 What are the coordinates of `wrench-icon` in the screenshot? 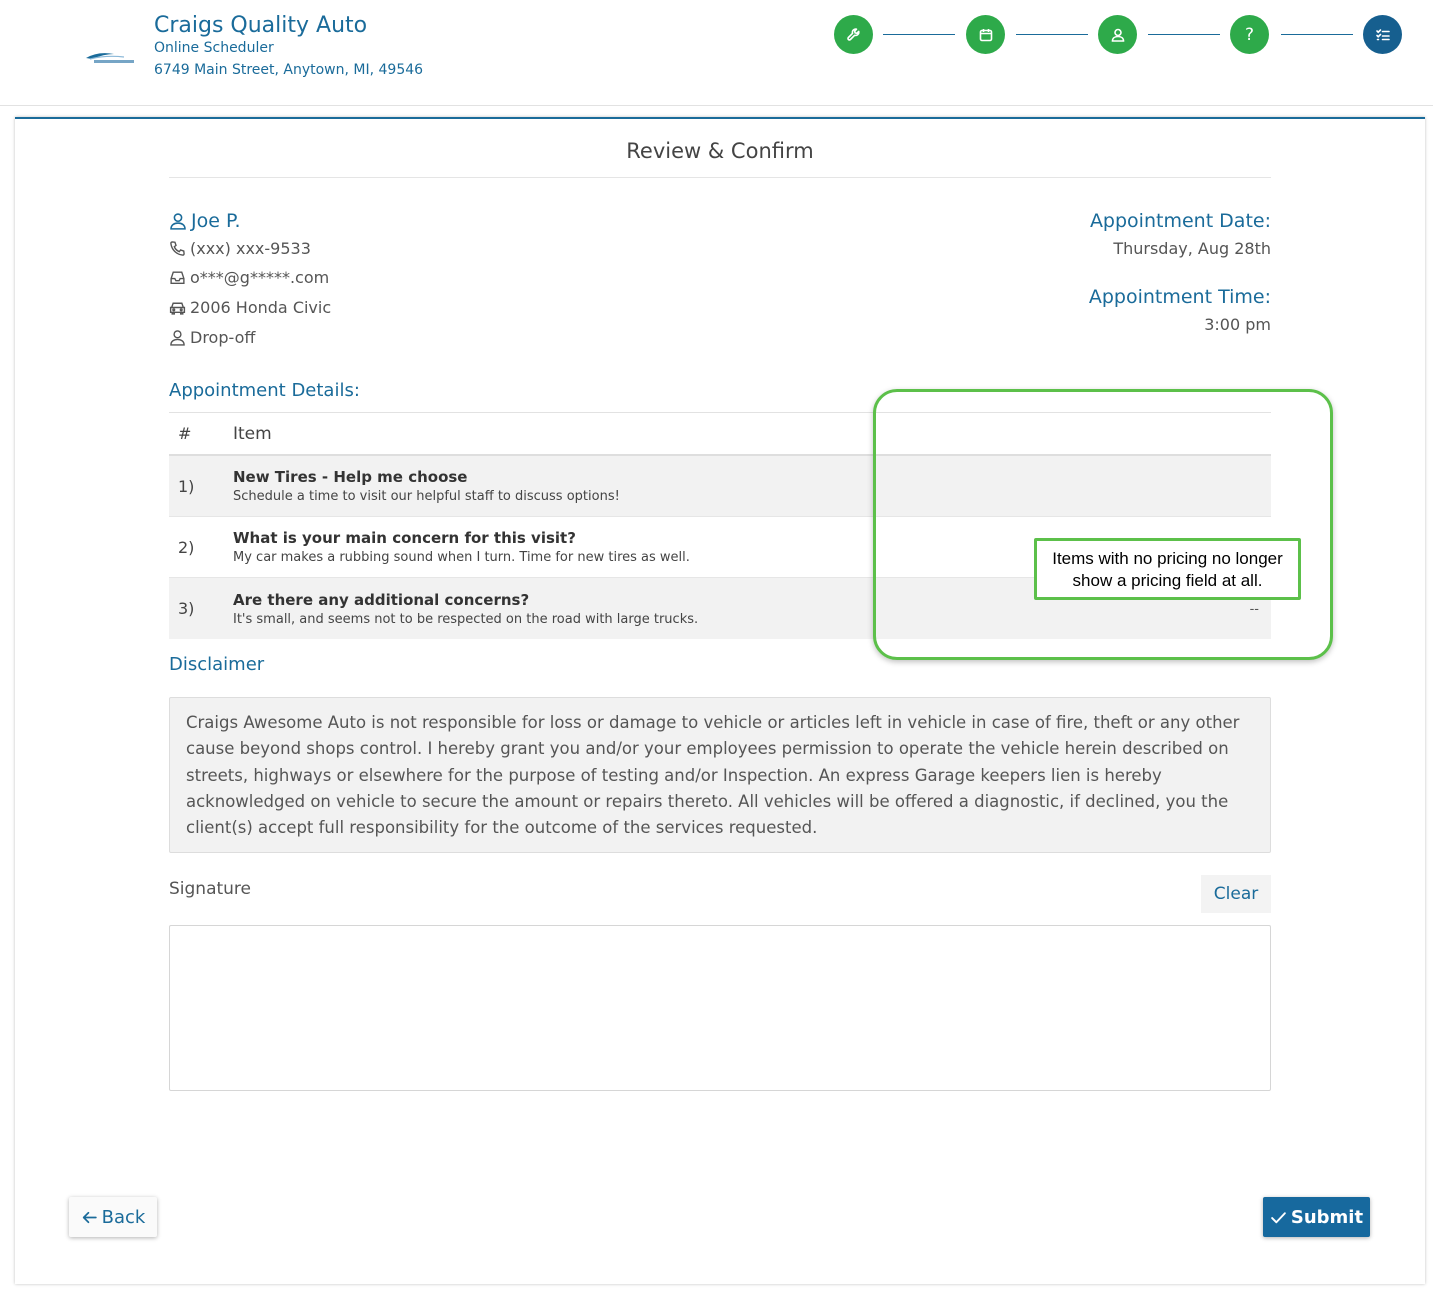 It's located at (853, 34).